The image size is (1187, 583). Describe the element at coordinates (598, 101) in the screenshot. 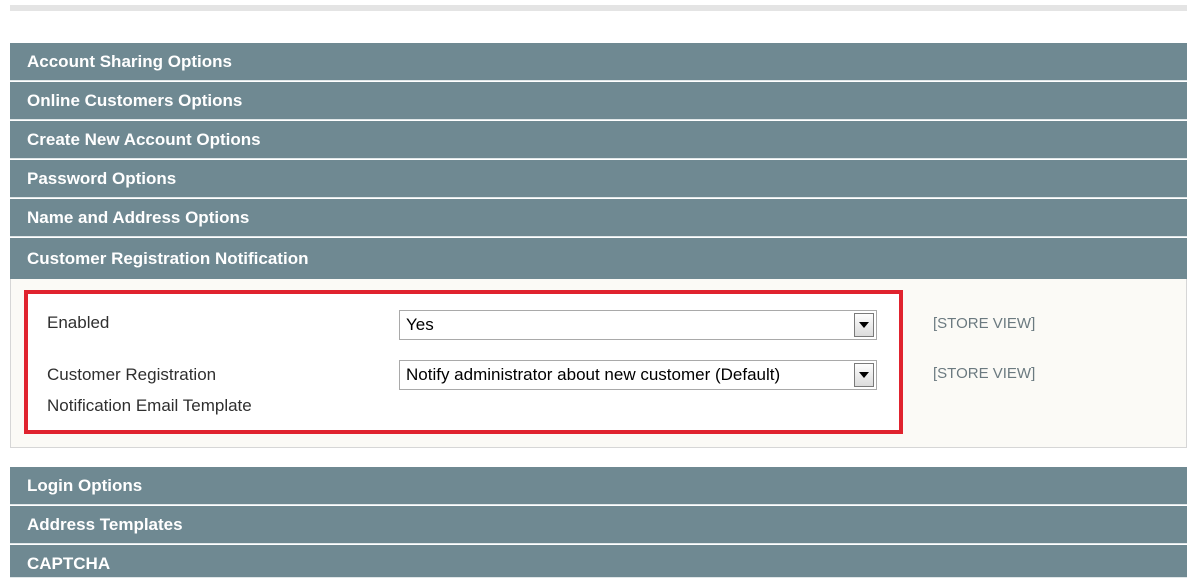

I see `section-online-customers-options: Online Customers Options` at that location.